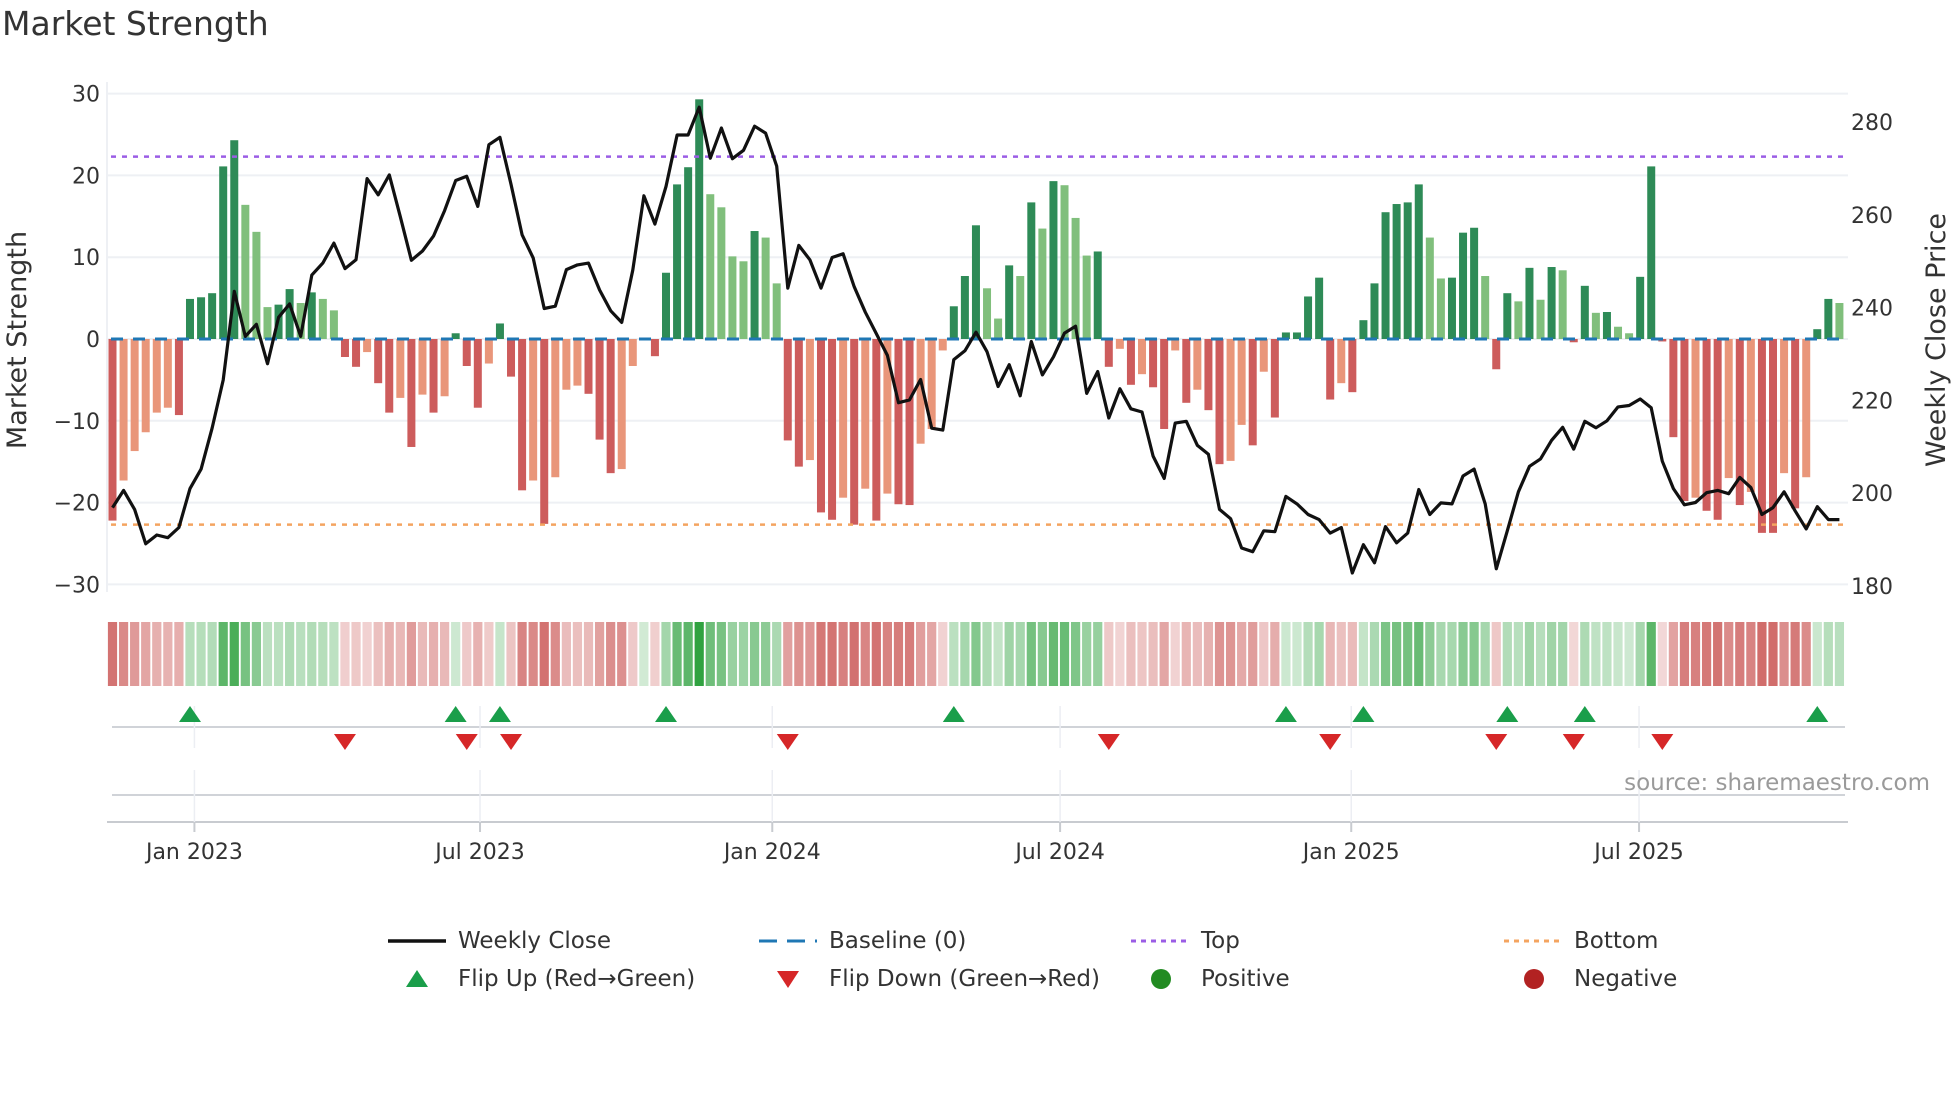 The height and width of the screenshot is (1102, 1960). What do you see at coordinates (86, 95) in the screenshot?
I see `y-tick-label: 30` at bounding box center [86, 95].